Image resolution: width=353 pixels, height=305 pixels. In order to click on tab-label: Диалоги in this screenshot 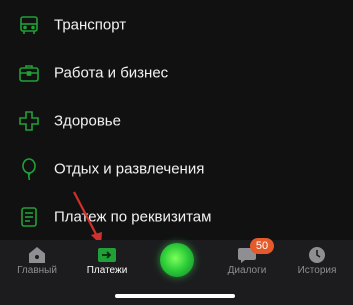, I will do `click(247, 270)`.